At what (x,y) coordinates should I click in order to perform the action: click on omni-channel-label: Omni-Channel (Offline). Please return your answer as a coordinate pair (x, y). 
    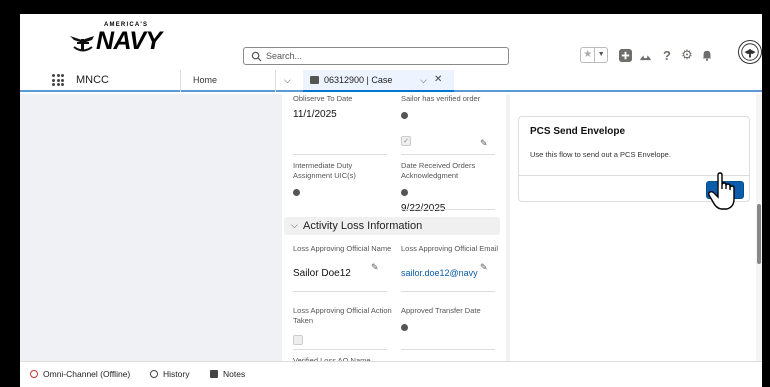
    Looking at the image, I should click on (87, 374).